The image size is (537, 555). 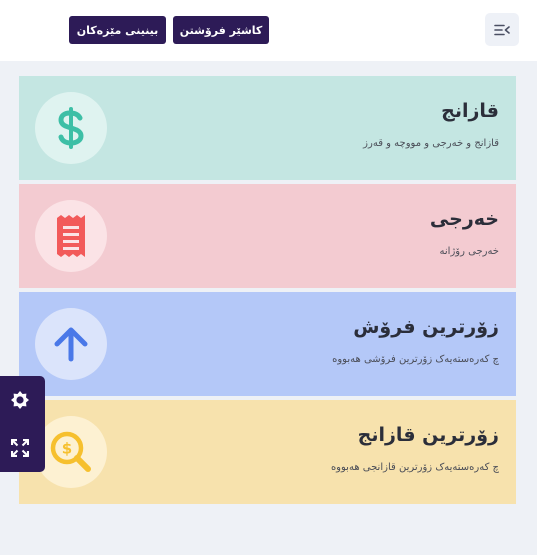 I want to click on profit-icon-circle, so click(x=71, y=128).